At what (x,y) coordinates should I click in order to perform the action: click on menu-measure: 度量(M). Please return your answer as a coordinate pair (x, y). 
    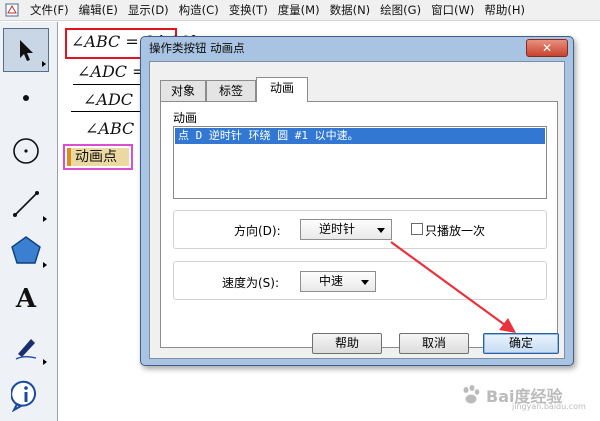
    Looking at the image, I should click on (299, 10).